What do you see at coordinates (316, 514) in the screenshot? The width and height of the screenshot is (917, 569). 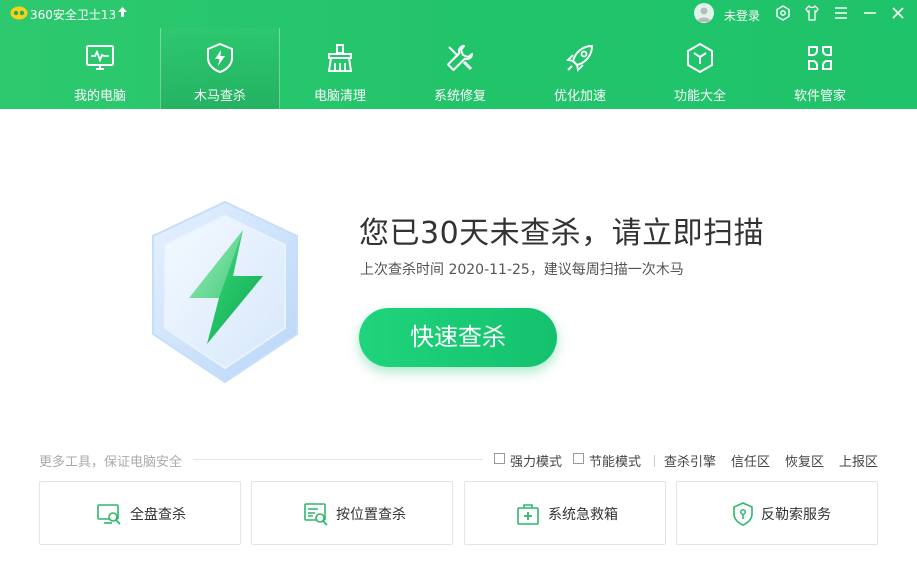 I see `location-scan-icon` at bounding box center [316, 514].